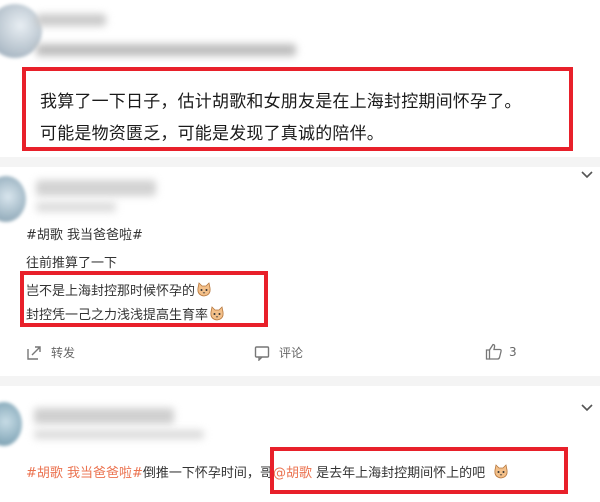 The height and width of the screenshot is (502, 600). I want to click on comment-text-line: 可能是物资匮乏，可能是发现了真诚的陪伴。, so click(212, 134).